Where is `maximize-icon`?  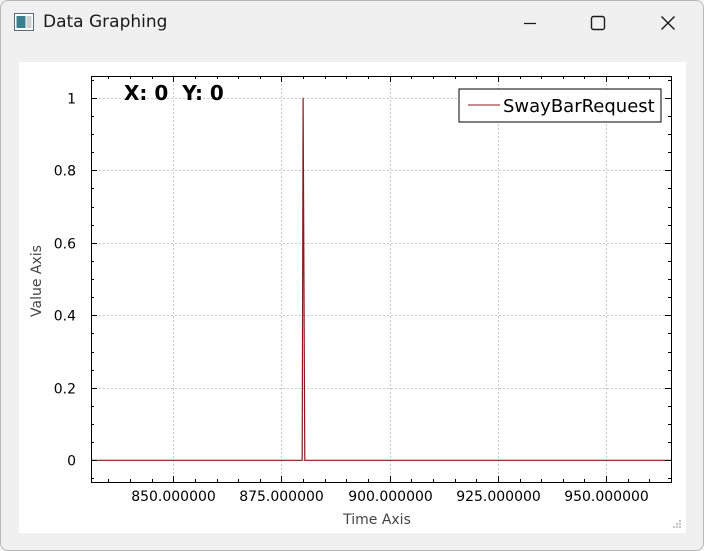
maximize-icon is located at coordinates (598, 23).